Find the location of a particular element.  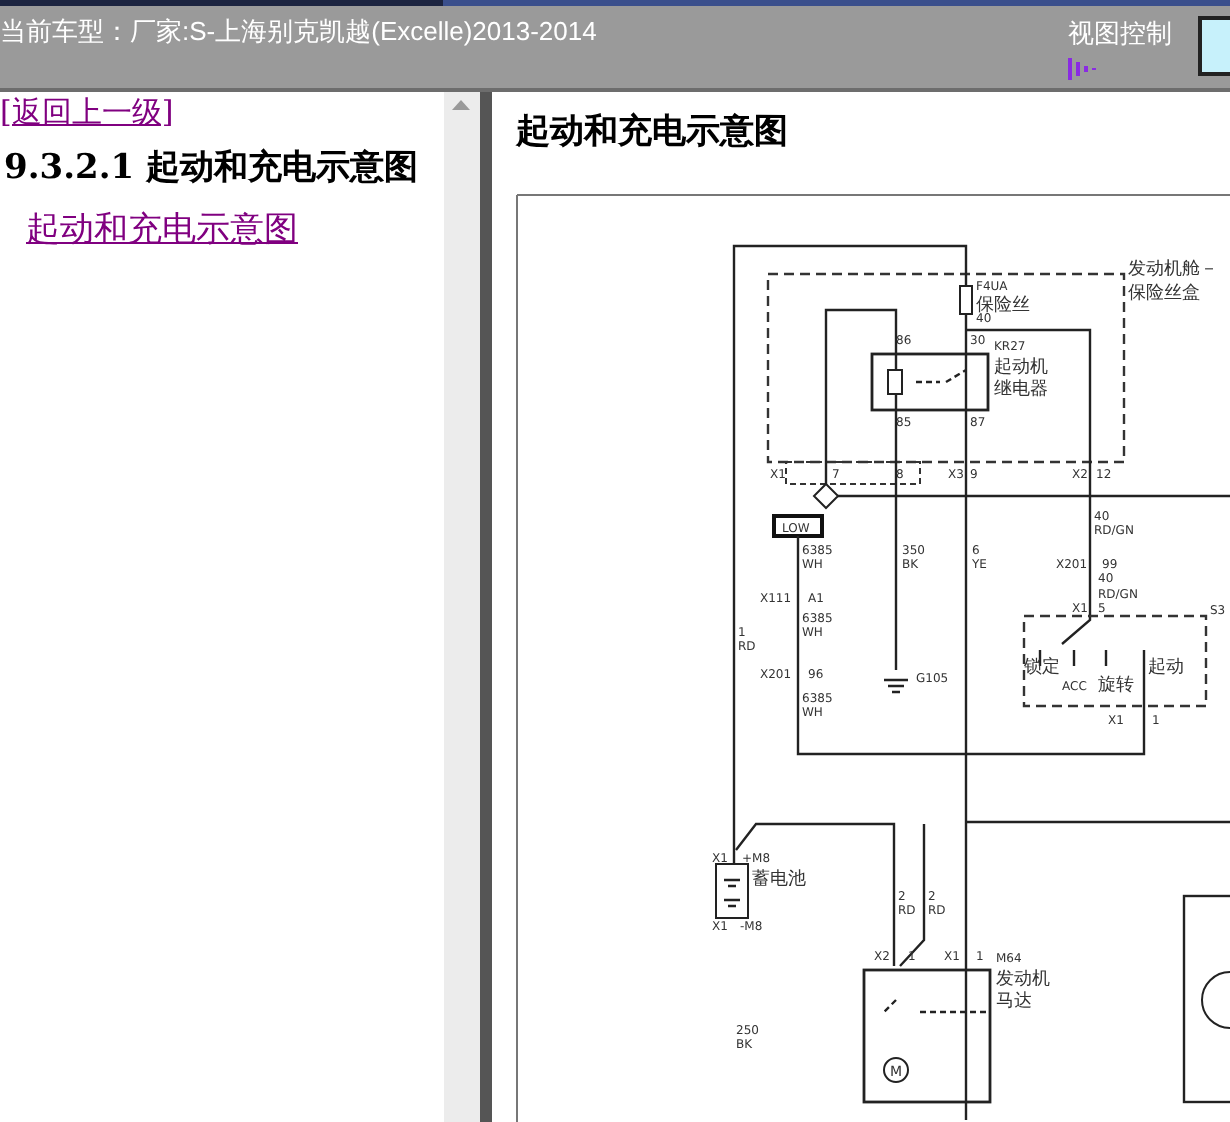

audio-bars-icon is located at coordinates (1082, 69).